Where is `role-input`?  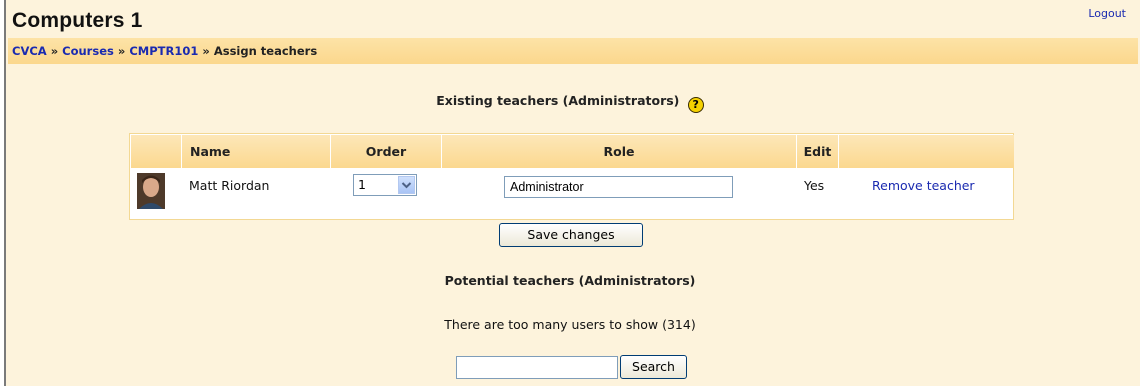
role-input is located at coordinates (618, 187).